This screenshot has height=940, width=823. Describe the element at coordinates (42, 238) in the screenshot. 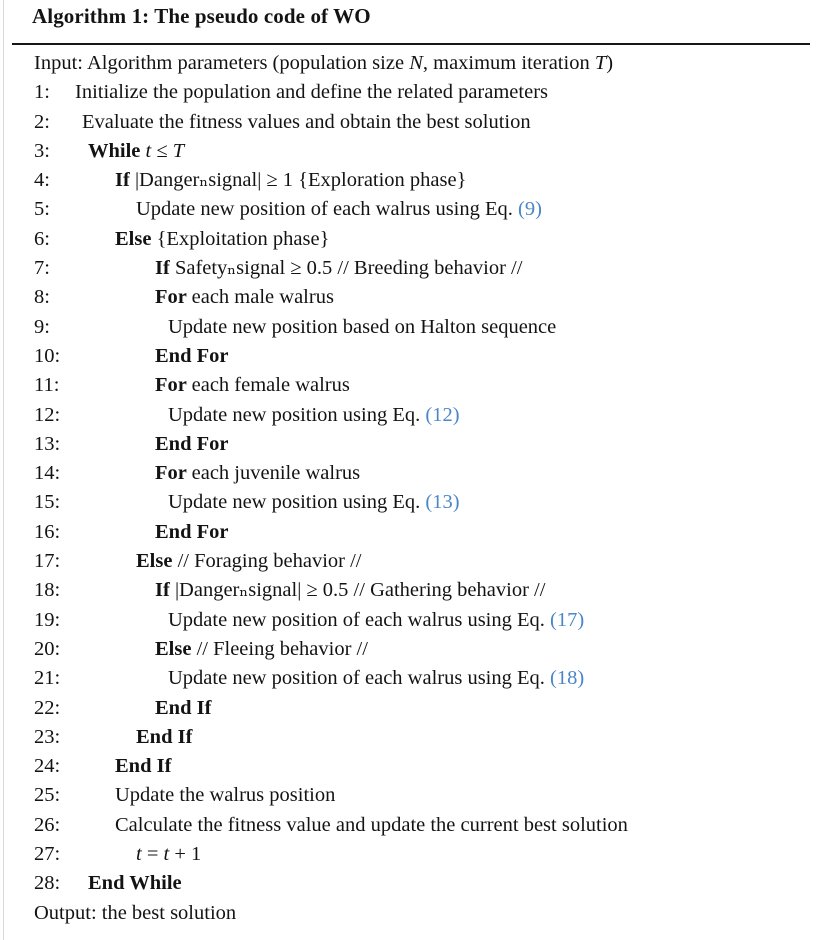

I see `step-number: 6:` at that location.